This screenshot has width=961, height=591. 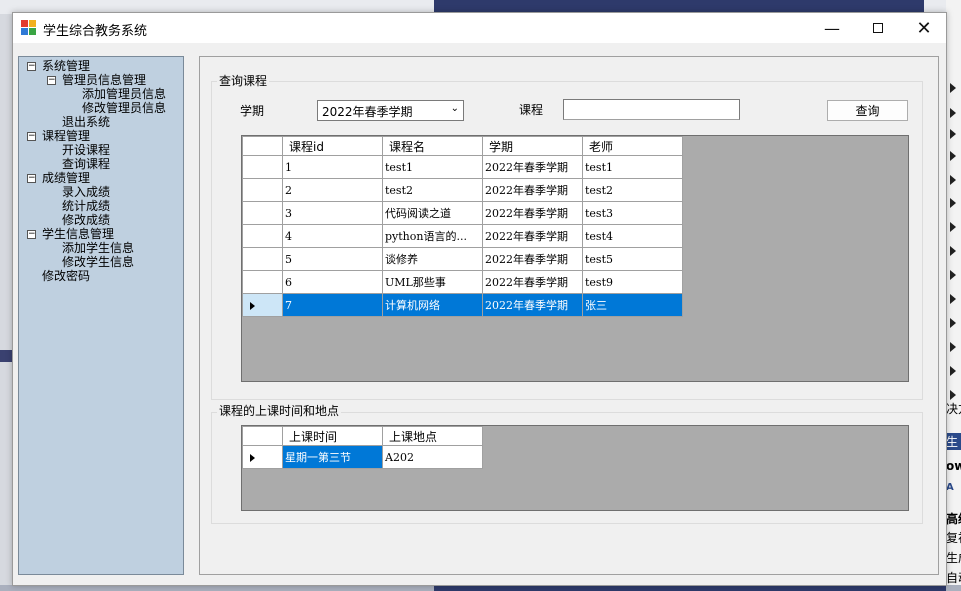 What do you see at coordinates (332, 436) in the screenshot?
I see `column-header: 上课时间` at bounding box center [332, 436].